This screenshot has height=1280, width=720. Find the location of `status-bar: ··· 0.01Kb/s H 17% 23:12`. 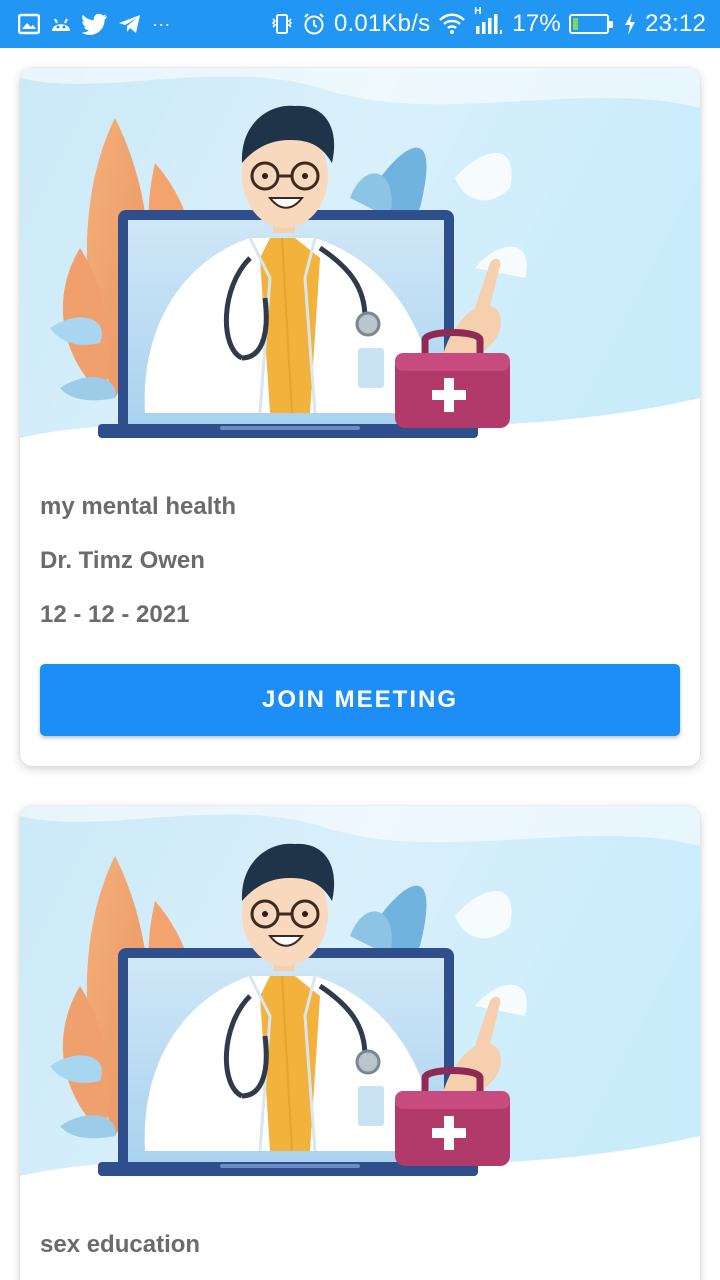

status-bar: ··· 0.01Kb/s H 17% 23:12 is located at coordinates (360, 24).